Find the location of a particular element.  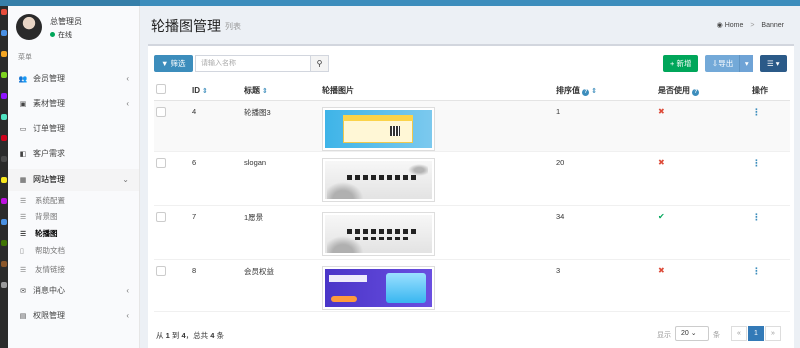

add-button: + 新增 is located at coordinates (681, 63).